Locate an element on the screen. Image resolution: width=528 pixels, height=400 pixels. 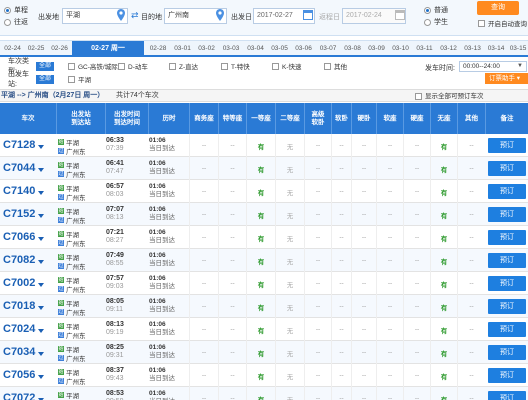
train-number-link: C7082 is located at coordinates (19, 260).